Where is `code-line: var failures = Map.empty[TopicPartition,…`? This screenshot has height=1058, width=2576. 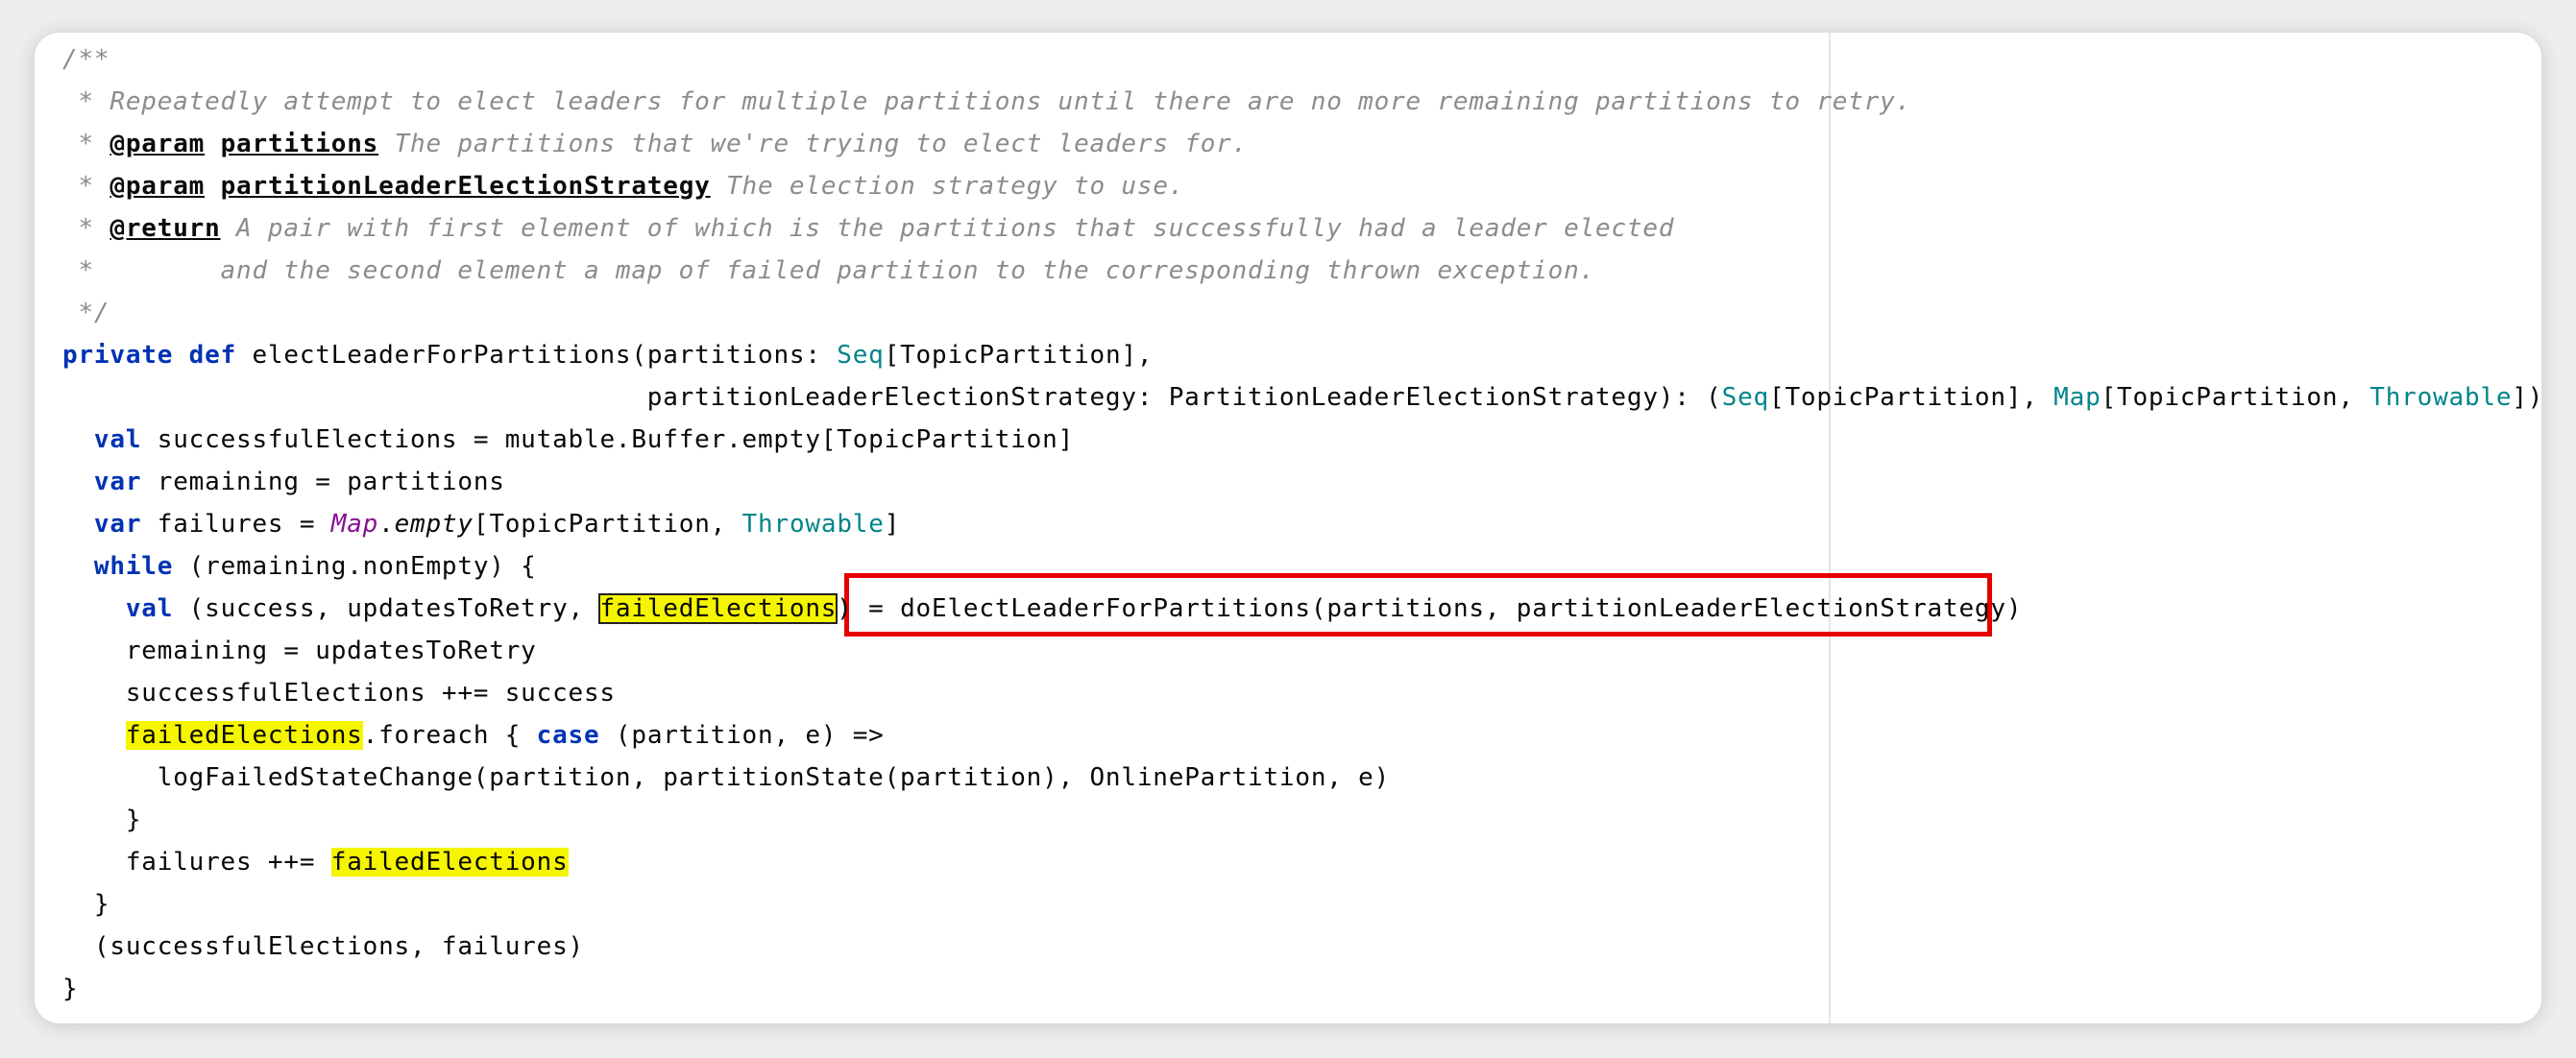 code-line: var failures = Map.empty[TopicPartition,… is located at coordinates (497, 524).